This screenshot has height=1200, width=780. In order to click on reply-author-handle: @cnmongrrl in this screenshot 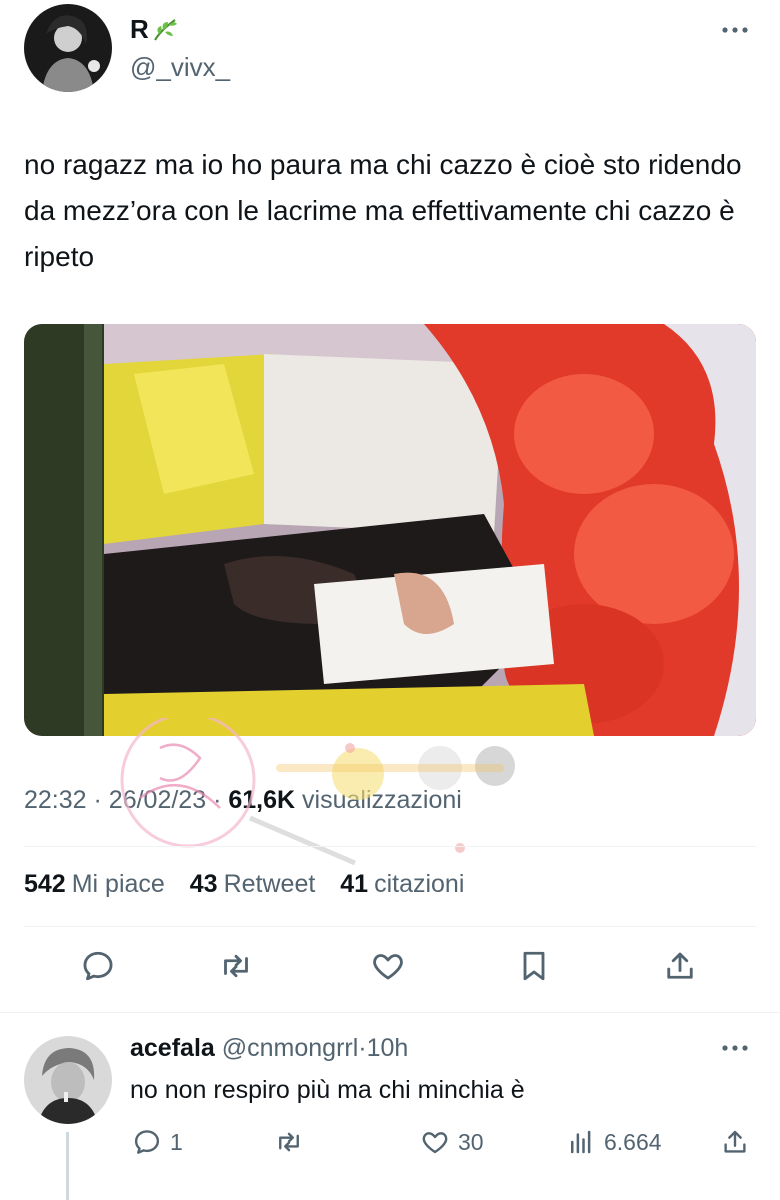, I will do `click(290, 1048)`.